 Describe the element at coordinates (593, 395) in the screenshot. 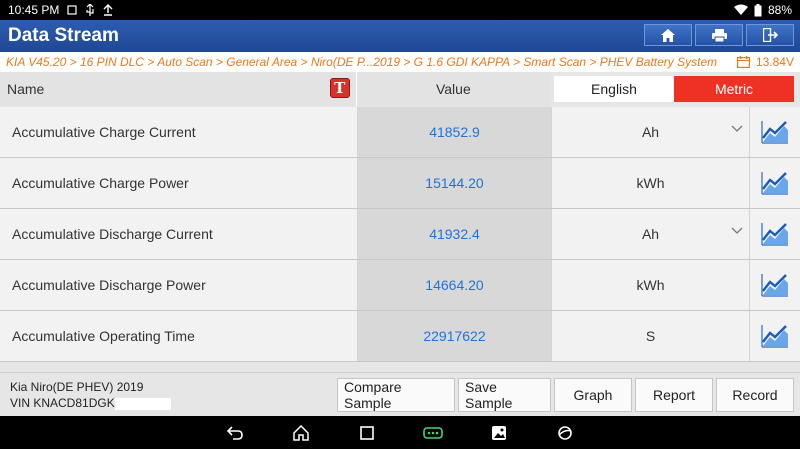

I see `graph-view-button: Graph` at that location.